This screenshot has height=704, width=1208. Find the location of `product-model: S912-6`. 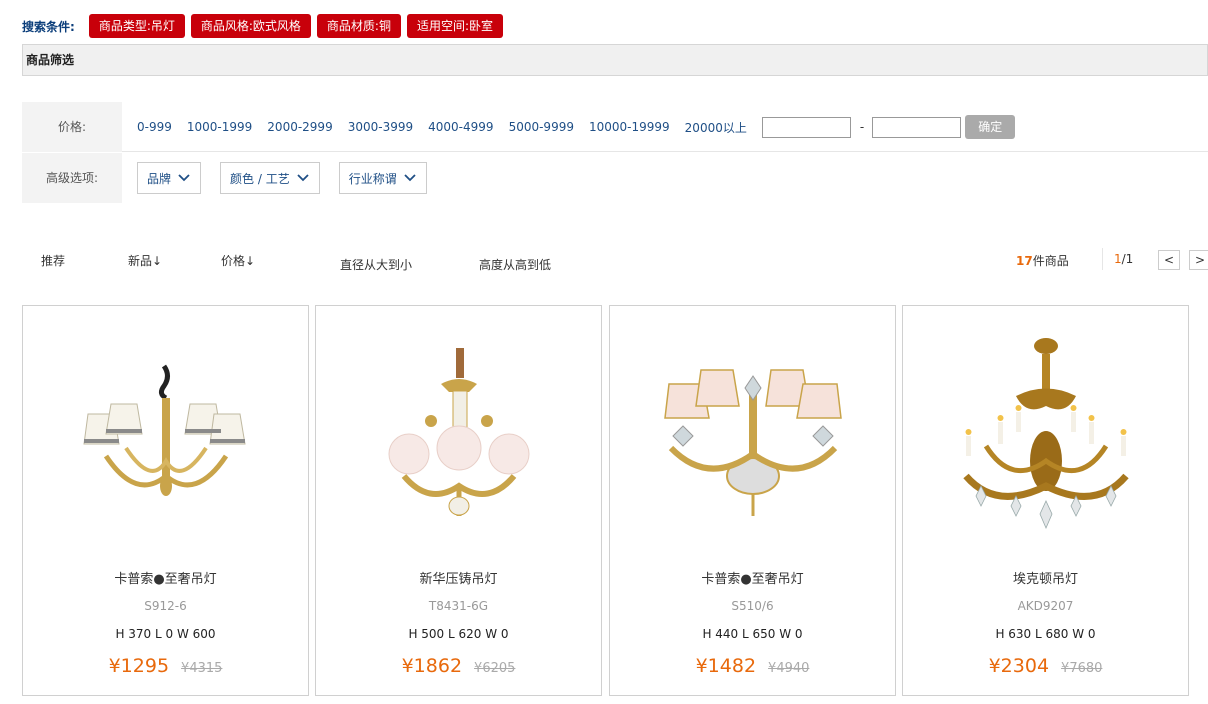

product-model: S912-6 is located at coordinates (165, 606).